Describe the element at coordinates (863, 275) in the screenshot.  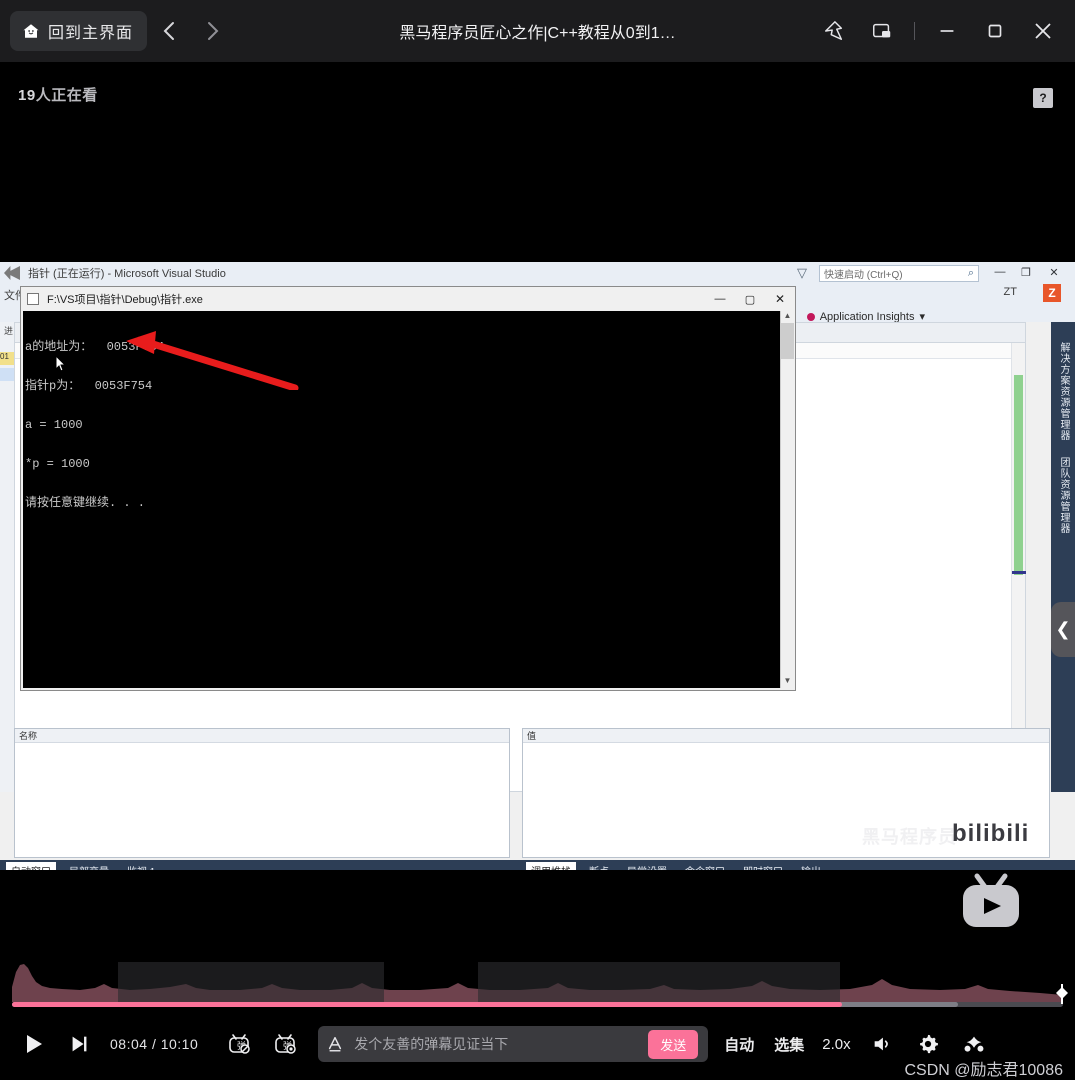
I see `quick-launch-placeholder: 快速启动 (Ctrl+Q)` at that location.